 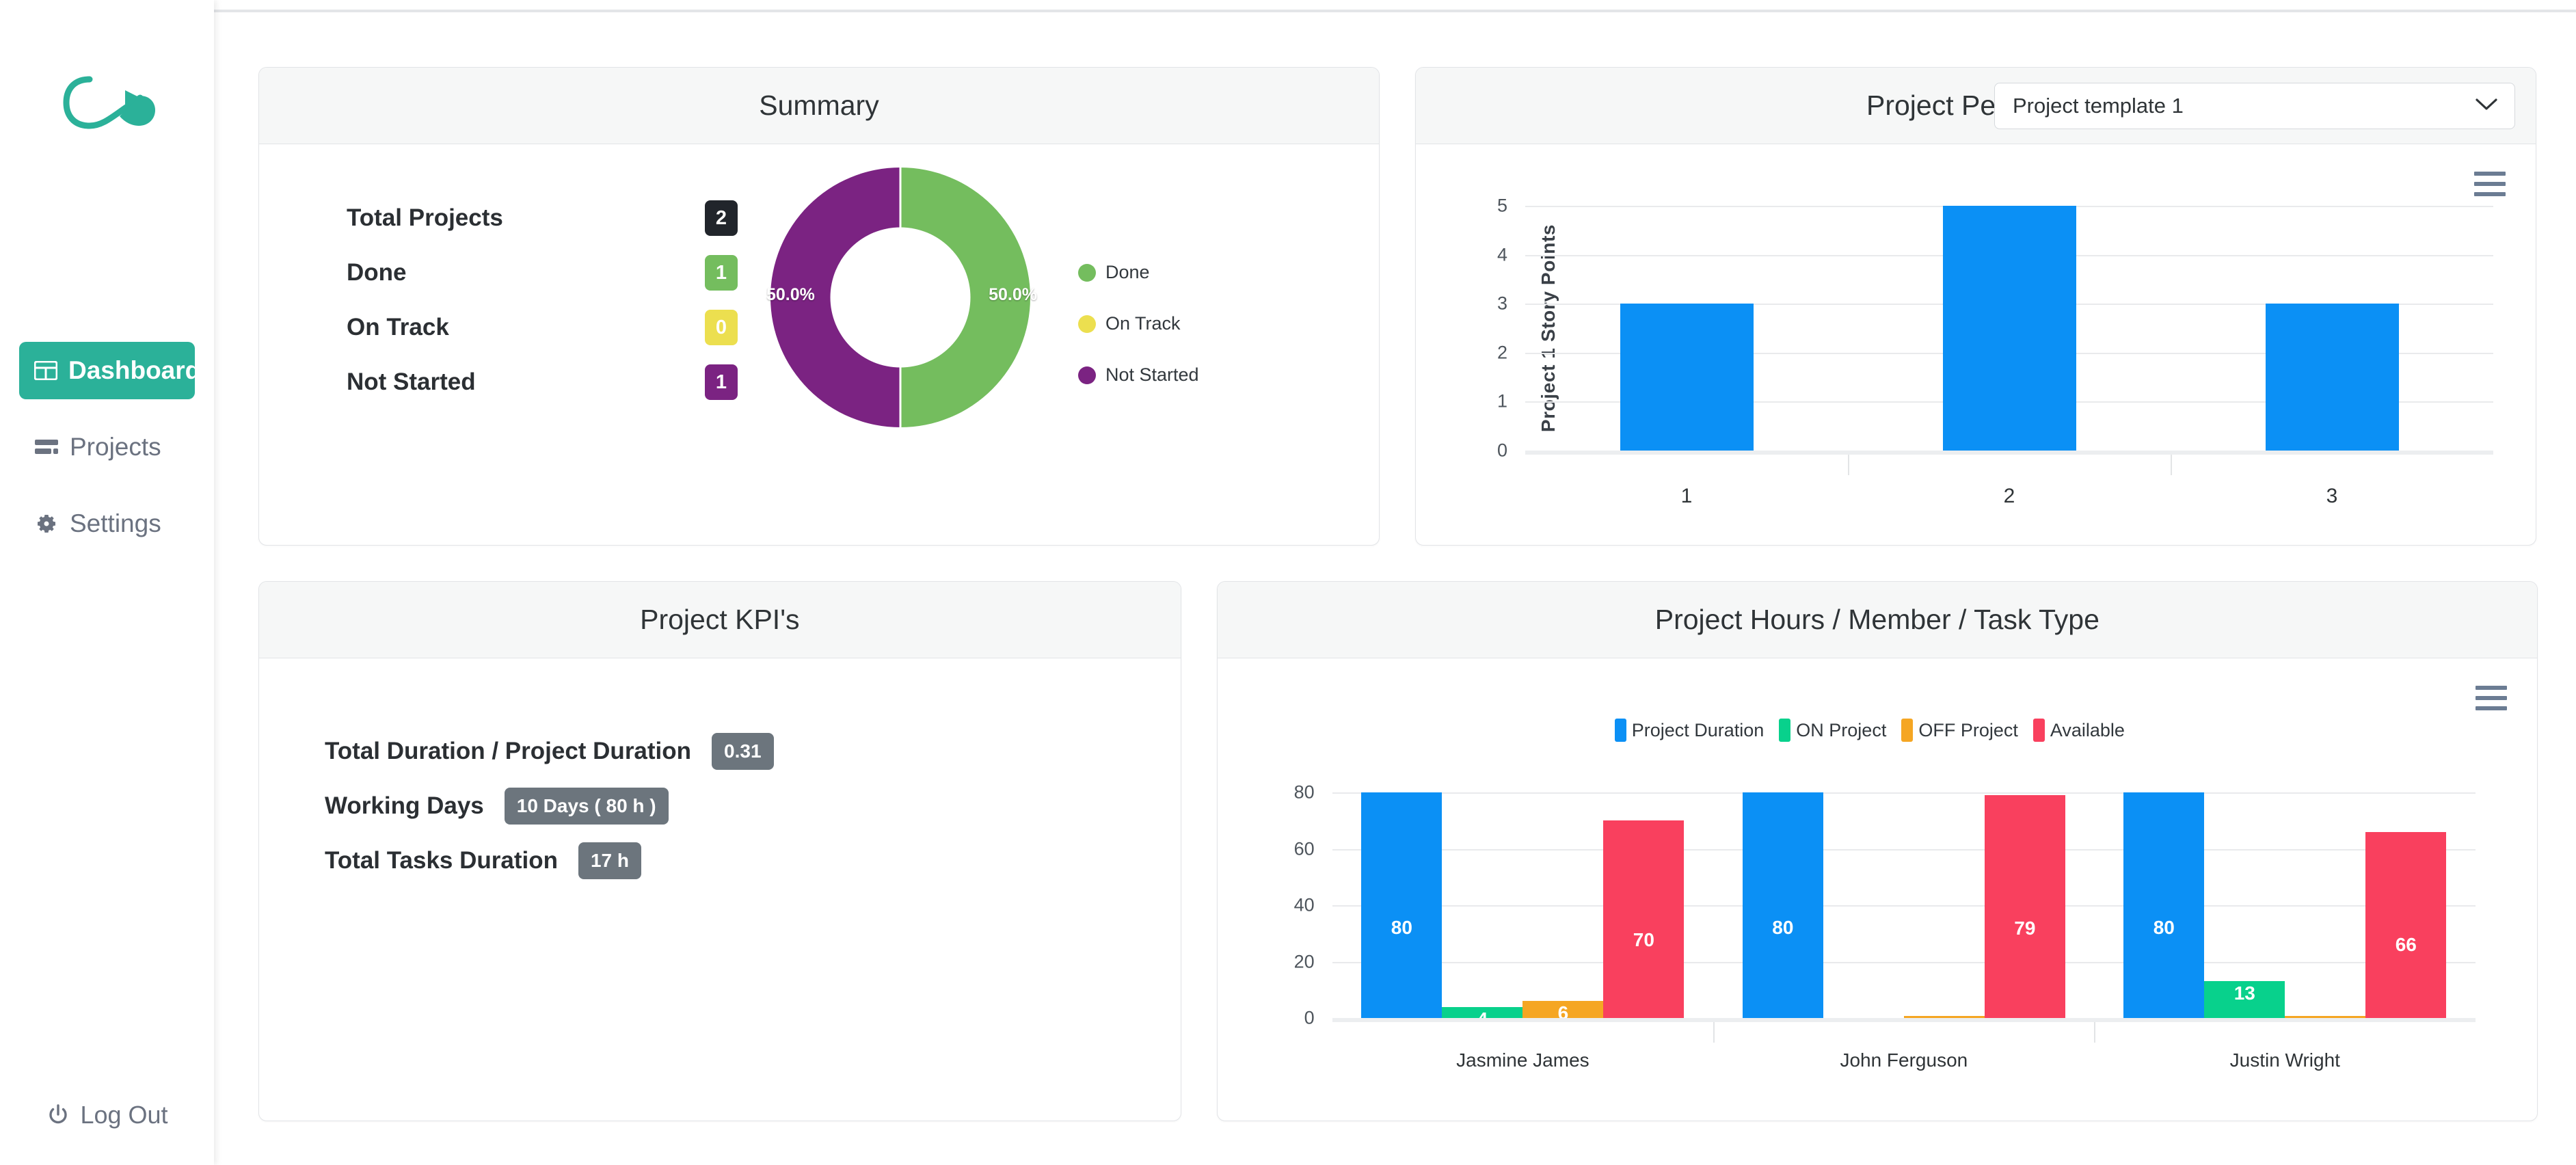 What do you see at coordinates (1502, 205) in the screenshot?
I see `y-tick-label: 5` at bounding box center [1502, 205].